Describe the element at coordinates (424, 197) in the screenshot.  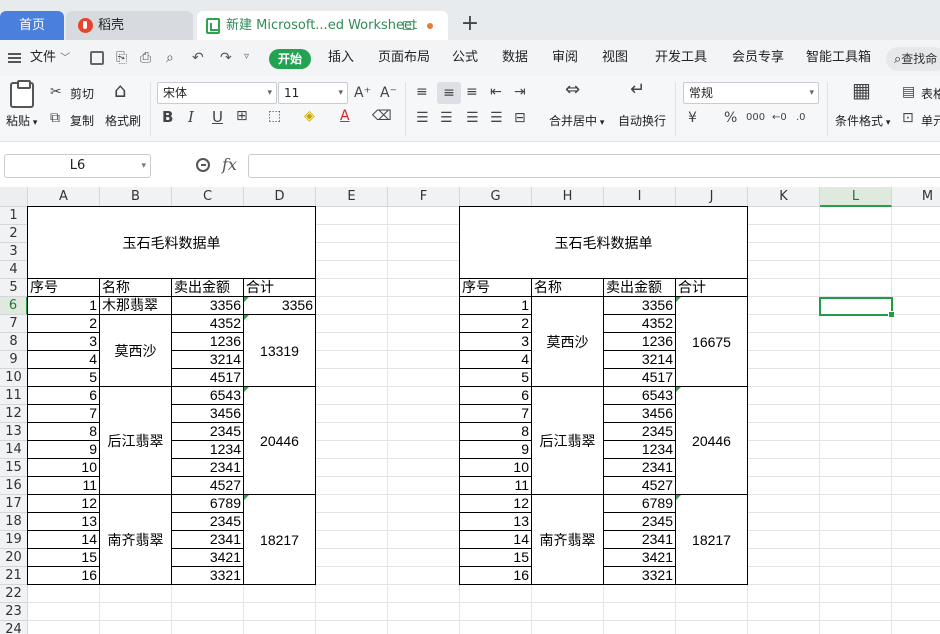
I see `column-header-f: F` at that location.